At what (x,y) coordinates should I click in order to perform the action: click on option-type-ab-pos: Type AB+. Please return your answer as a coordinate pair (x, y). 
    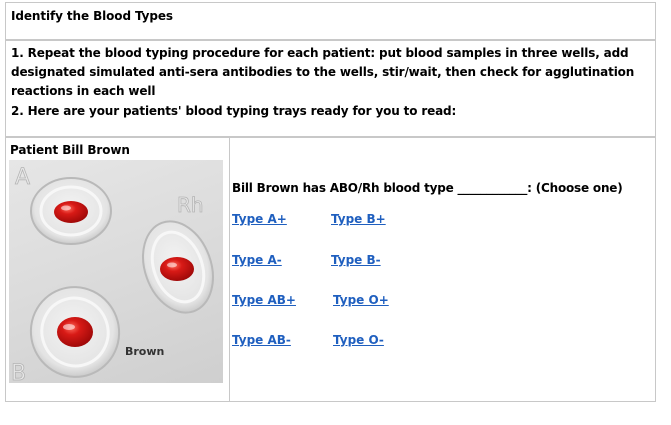
    Looking at the image, I should click on (264, 300).